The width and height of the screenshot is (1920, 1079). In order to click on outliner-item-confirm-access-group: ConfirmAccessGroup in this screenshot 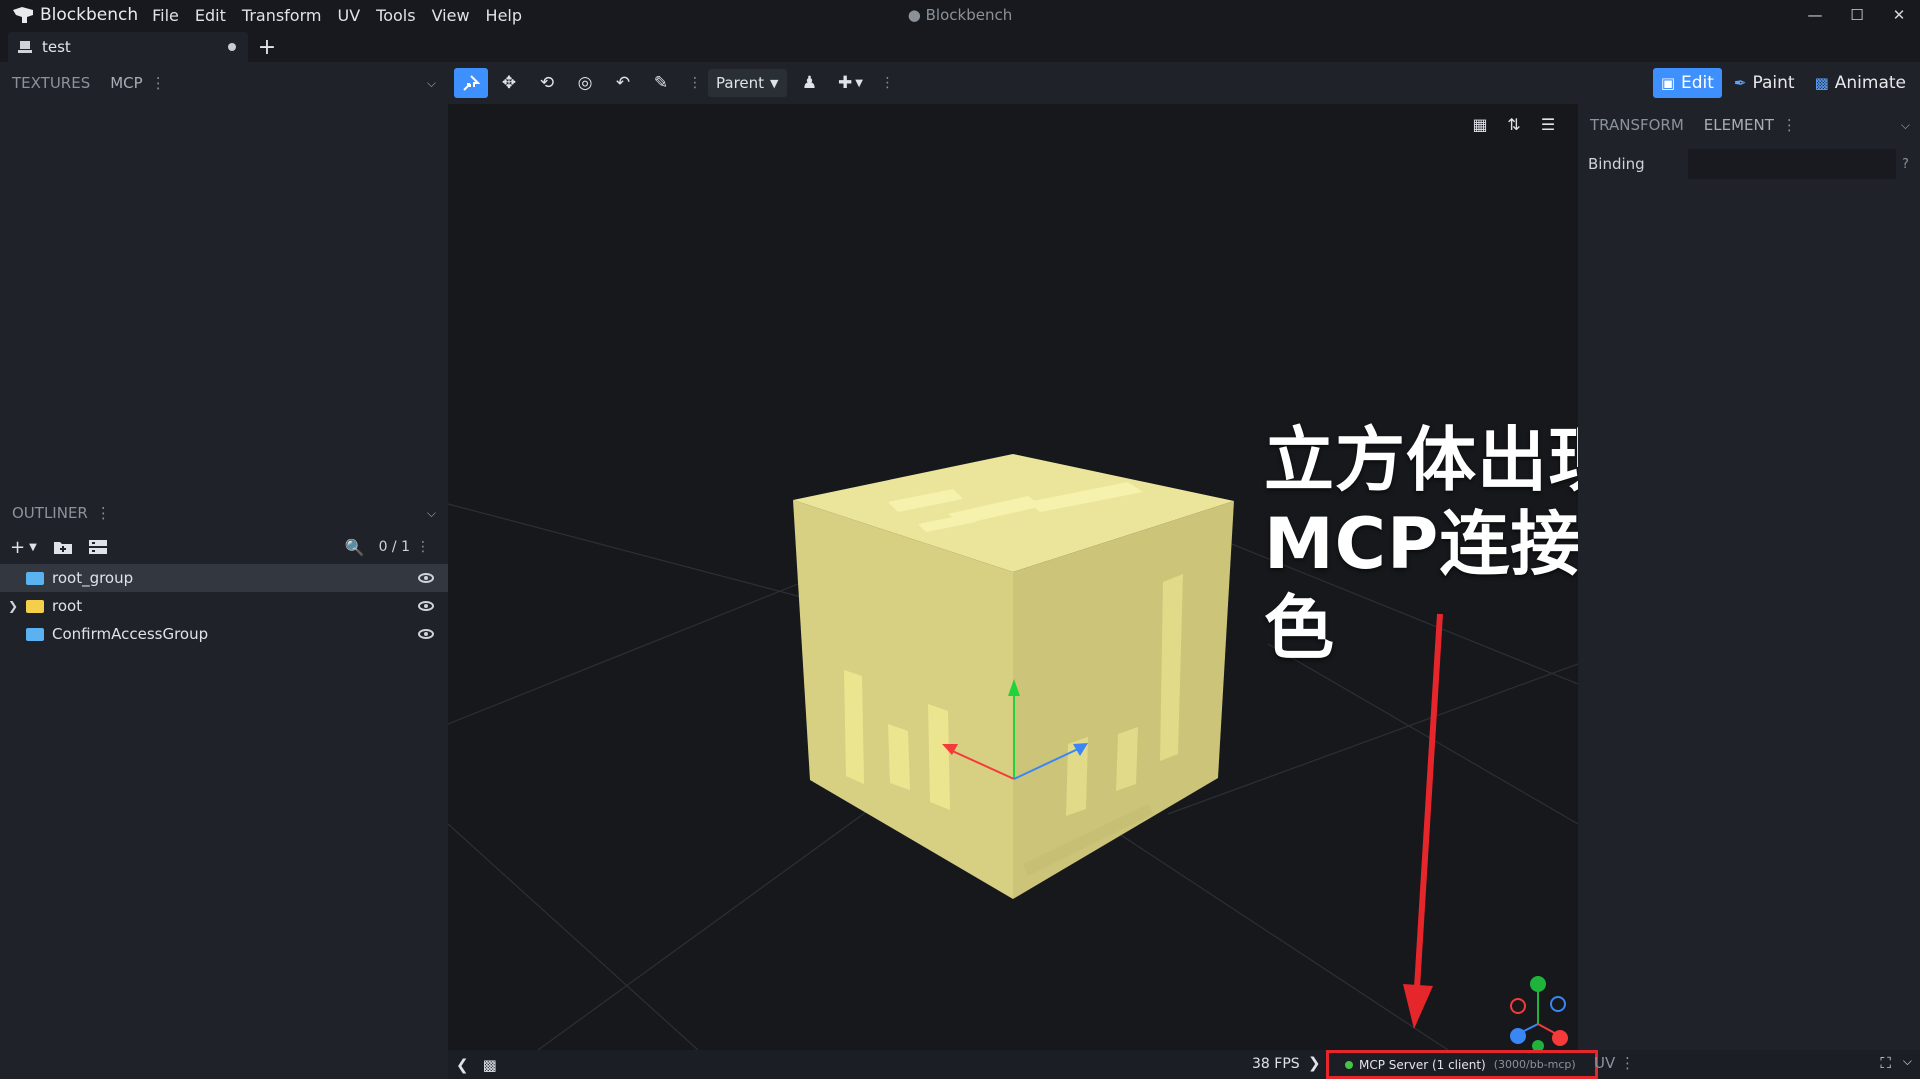, I will do `click(224, 634)`.